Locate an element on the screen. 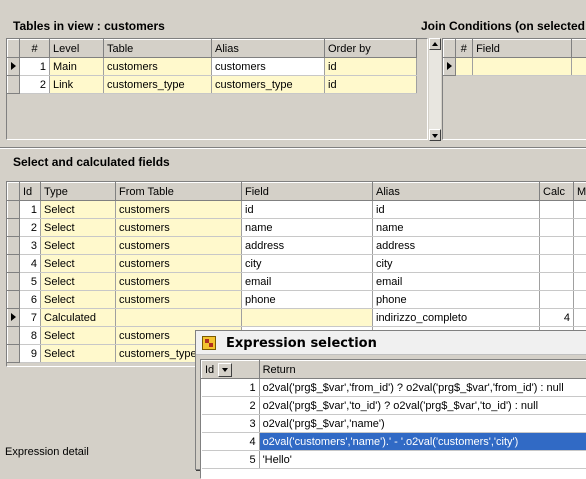 The image size is (586, 479). cell-field: email is located at coordinates (307, 282).